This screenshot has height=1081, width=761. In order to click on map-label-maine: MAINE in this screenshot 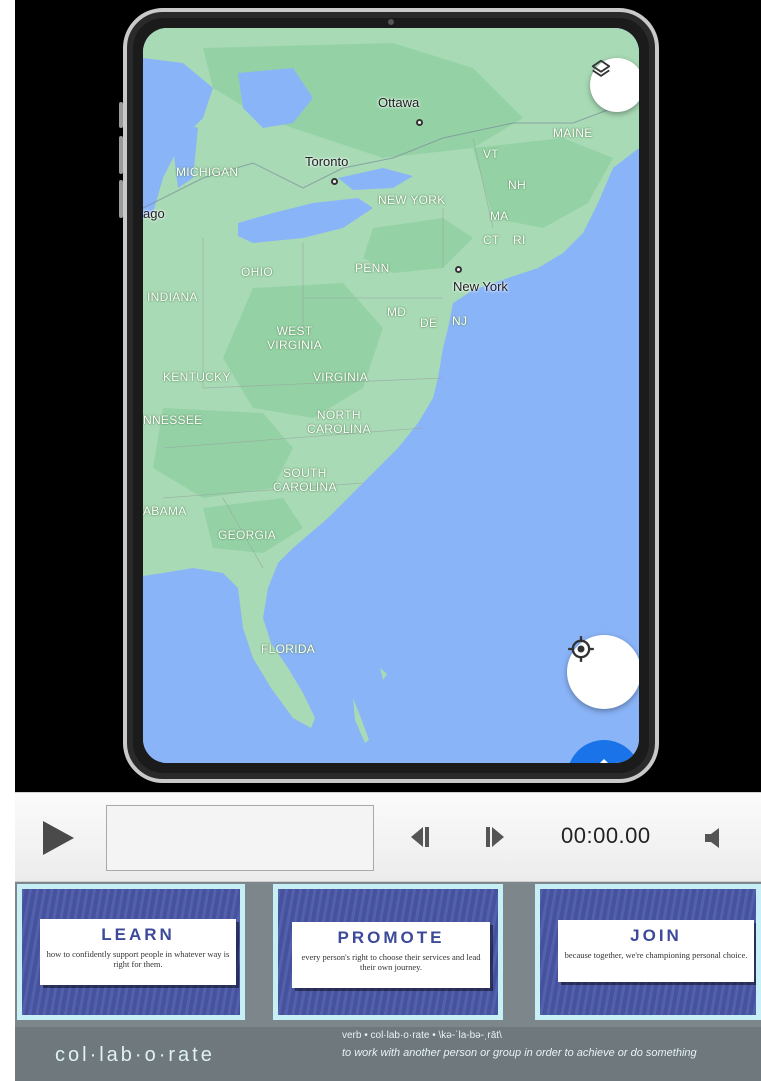, I will do `click(573, 133)`.